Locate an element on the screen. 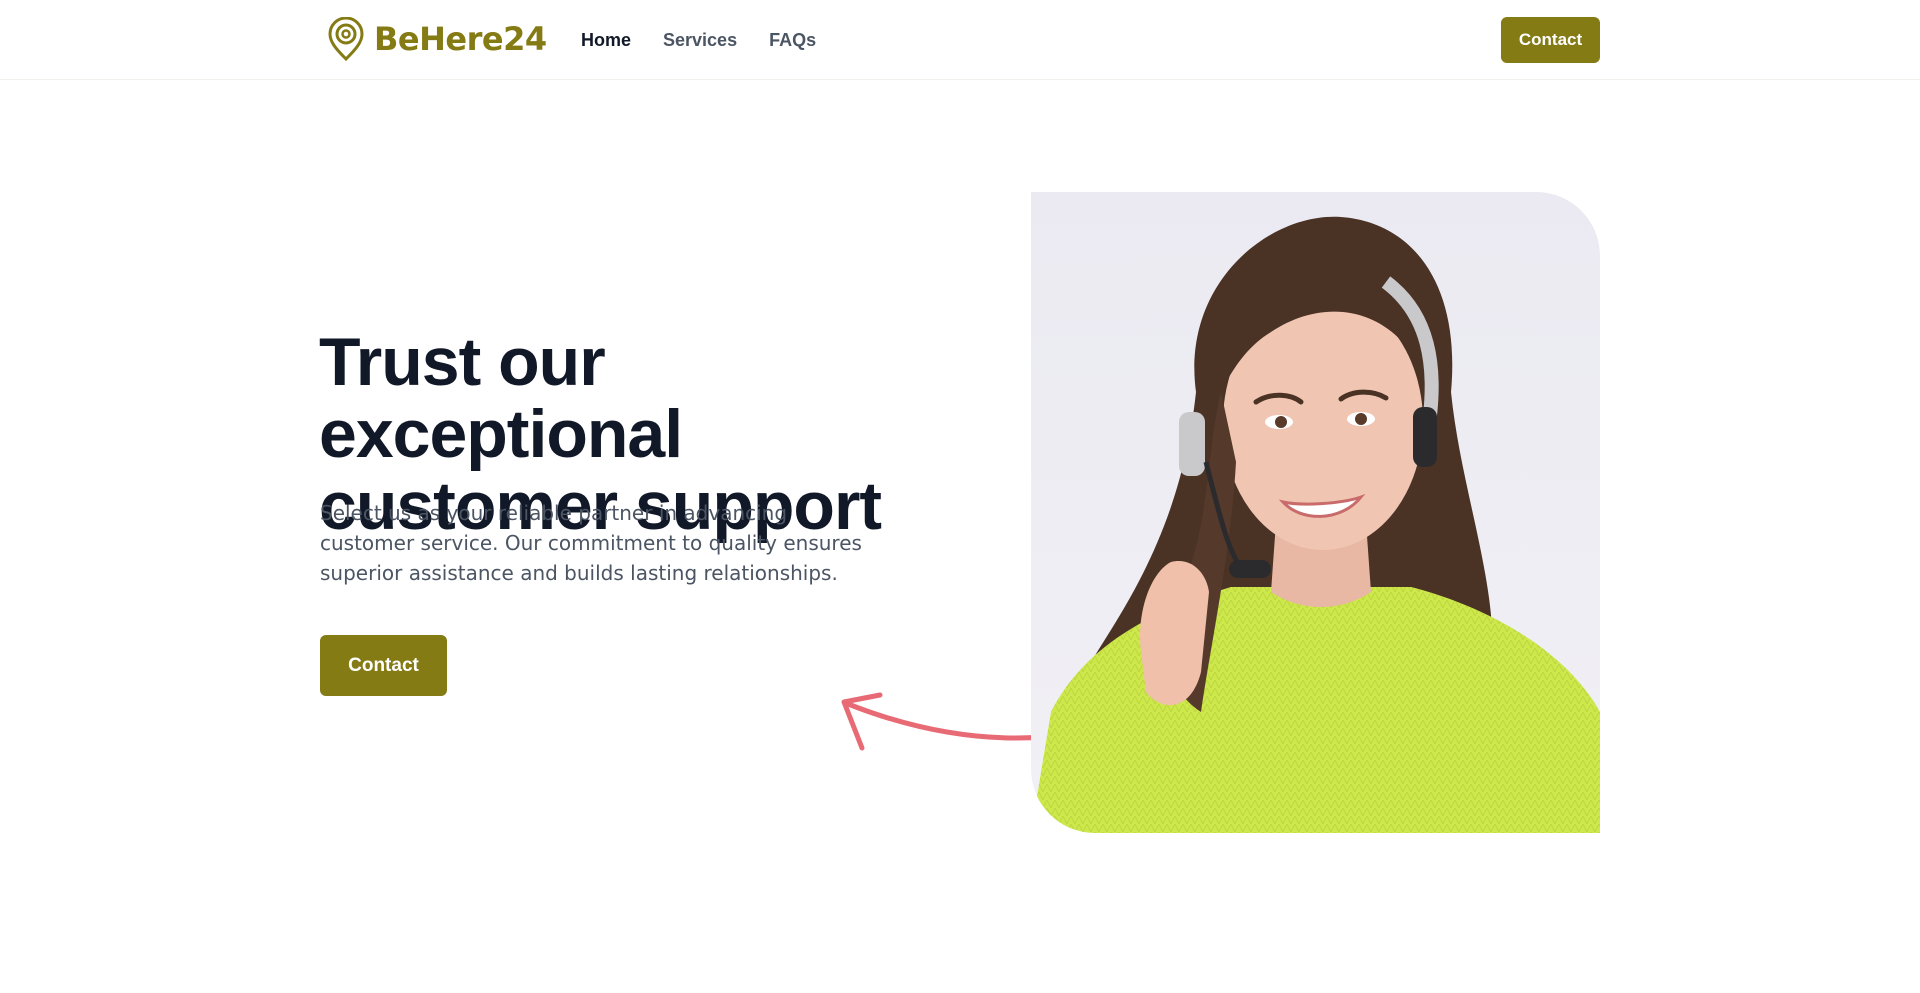 This screenshot has height=993, width=1920. map-pin-icon is located at coordinates (346, 39).